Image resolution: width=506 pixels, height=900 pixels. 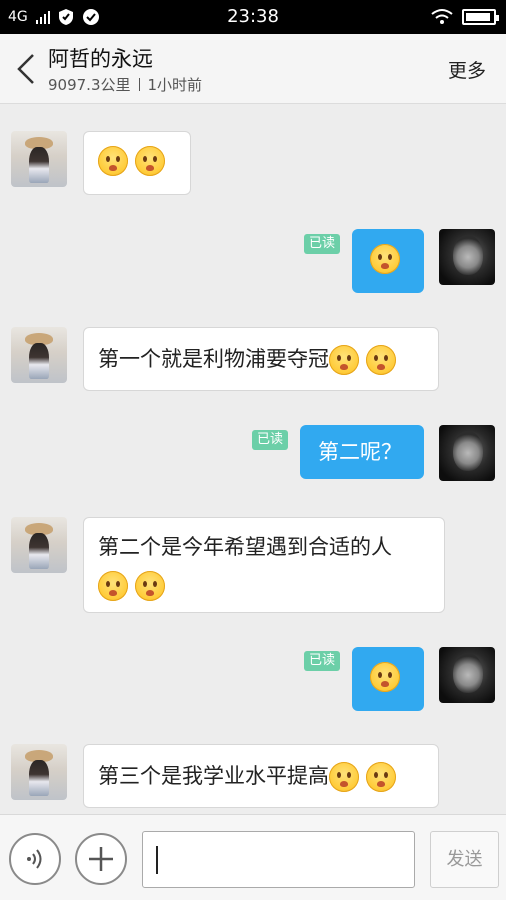 I want to click on input-bar: 发送, so click(x=253, y=857).